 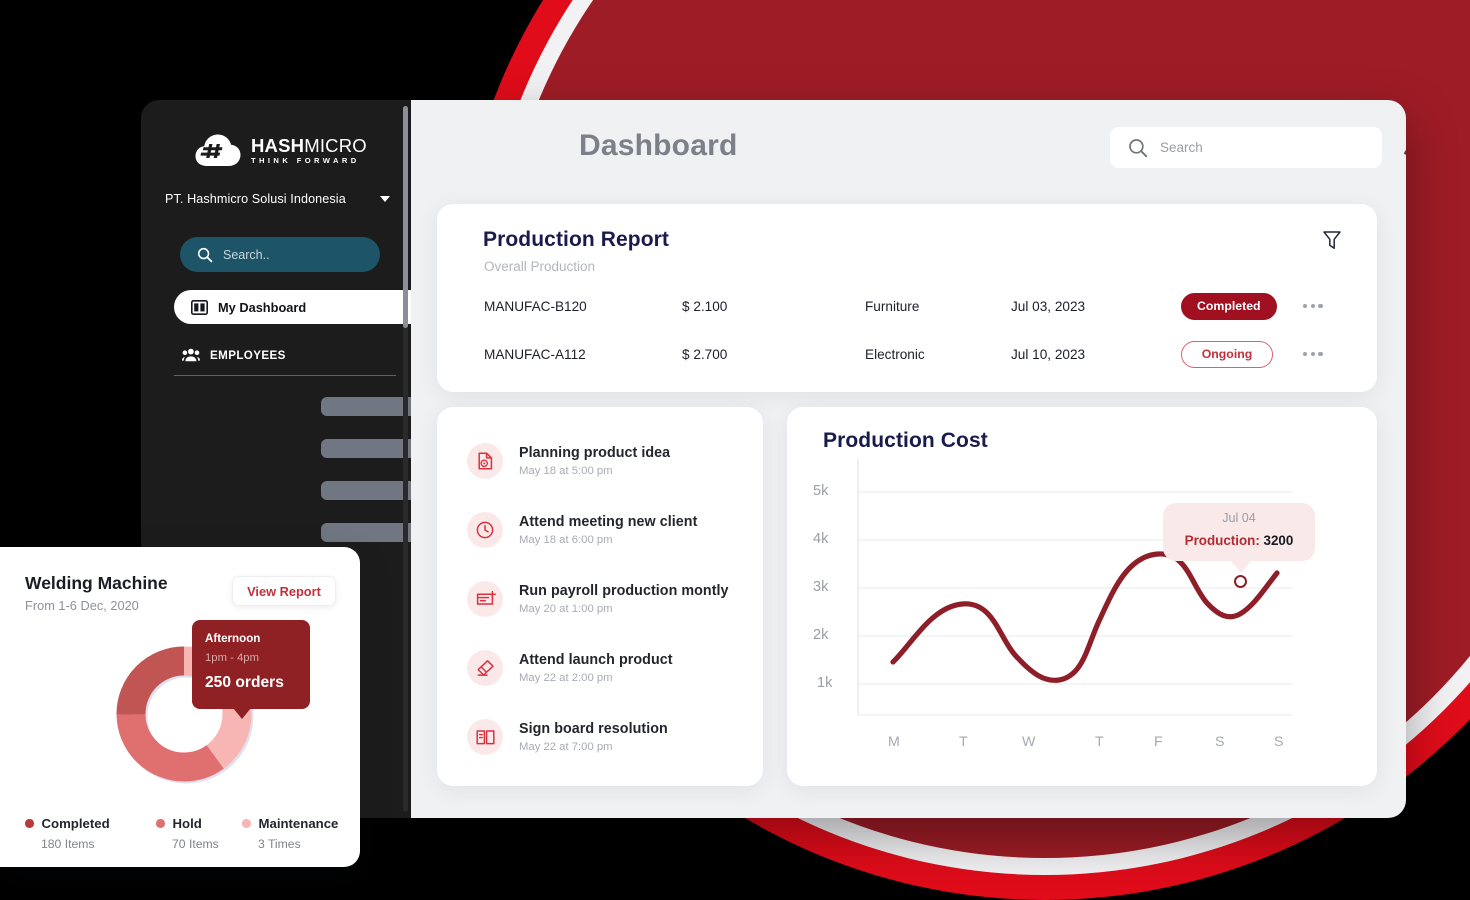 What do you see at coordinates (1048, 306) in the screenshot?
I see `row-date: Jul 03, 2023` at bounding box center [1048, 306].